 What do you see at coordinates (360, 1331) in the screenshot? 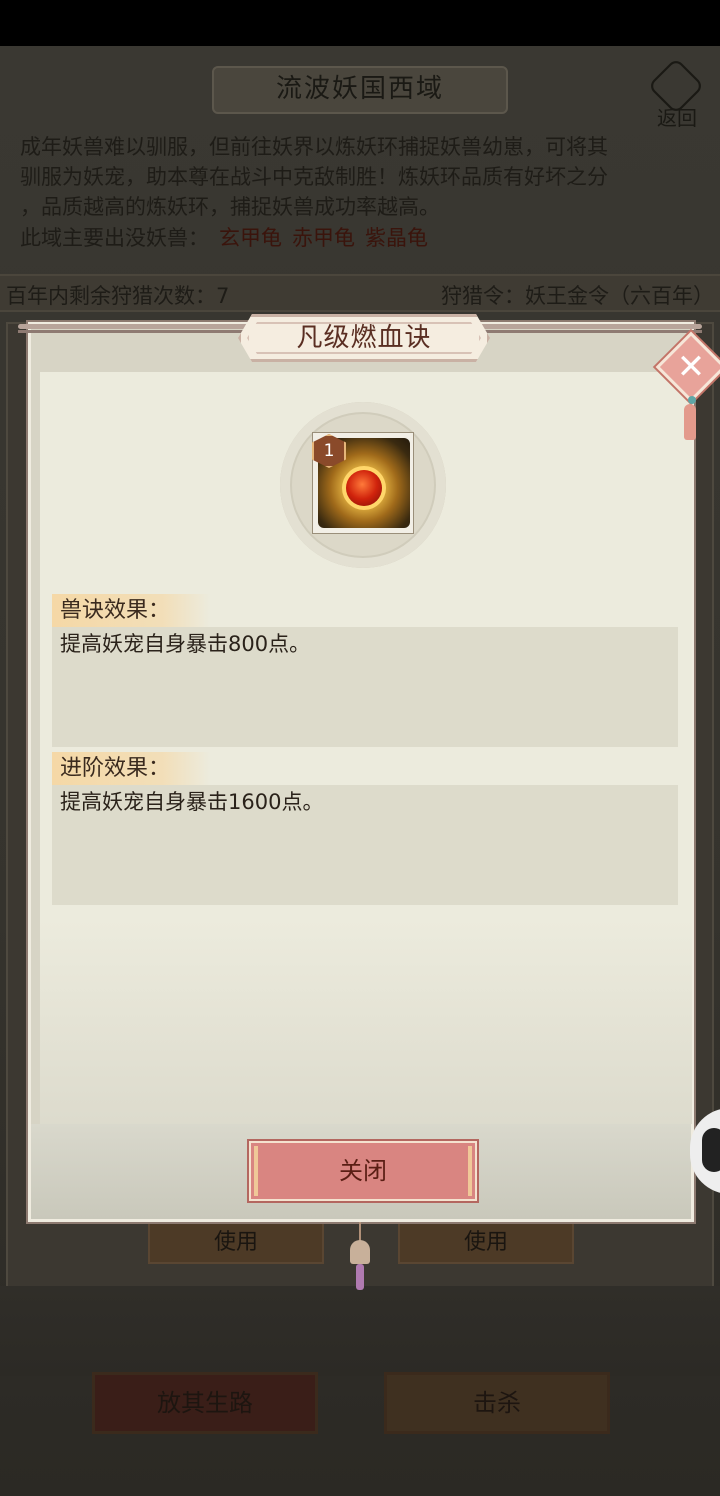
I see `mountain-scenery` at bounding box center [360, 1331].